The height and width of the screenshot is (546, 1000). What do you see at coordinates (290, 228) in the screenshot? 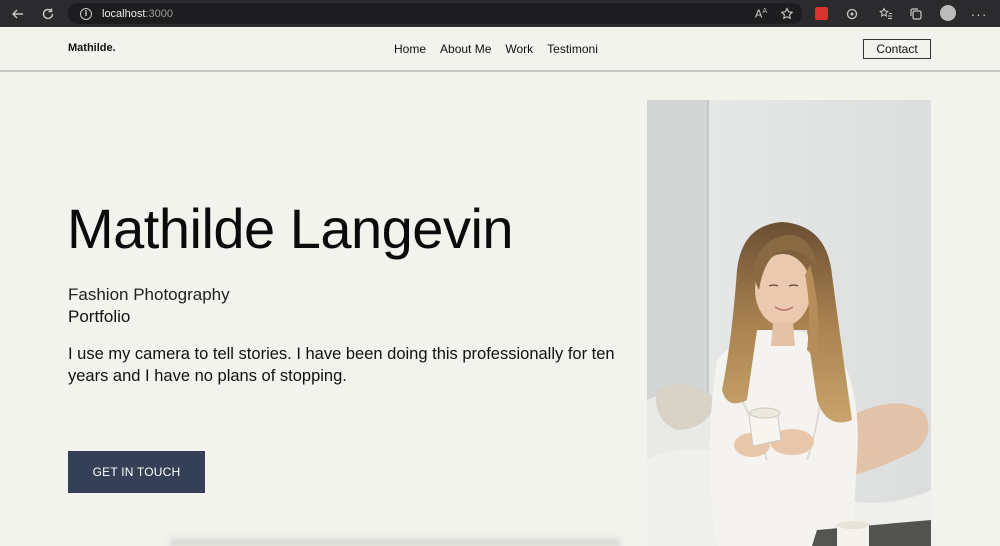
I see `hero-title: Mathilde Langevin` at bounding box center [290, 228].